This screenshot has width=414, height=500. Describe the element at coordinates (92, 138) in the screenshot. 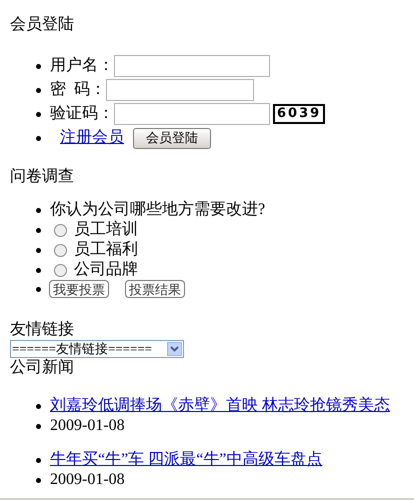

I see `register-link: 注册会员` at that location.